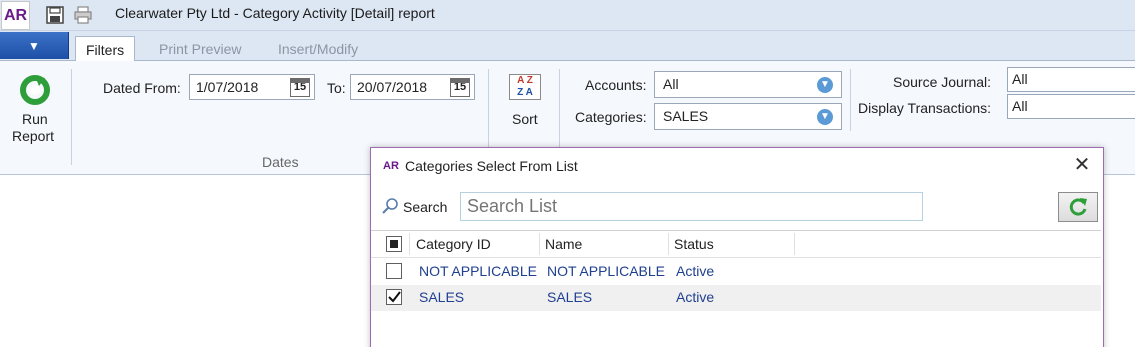 The width and height of the screenshot is (1135, 347). I want to click on to-date-field: 20/07/2018 15, so click(412, 87).